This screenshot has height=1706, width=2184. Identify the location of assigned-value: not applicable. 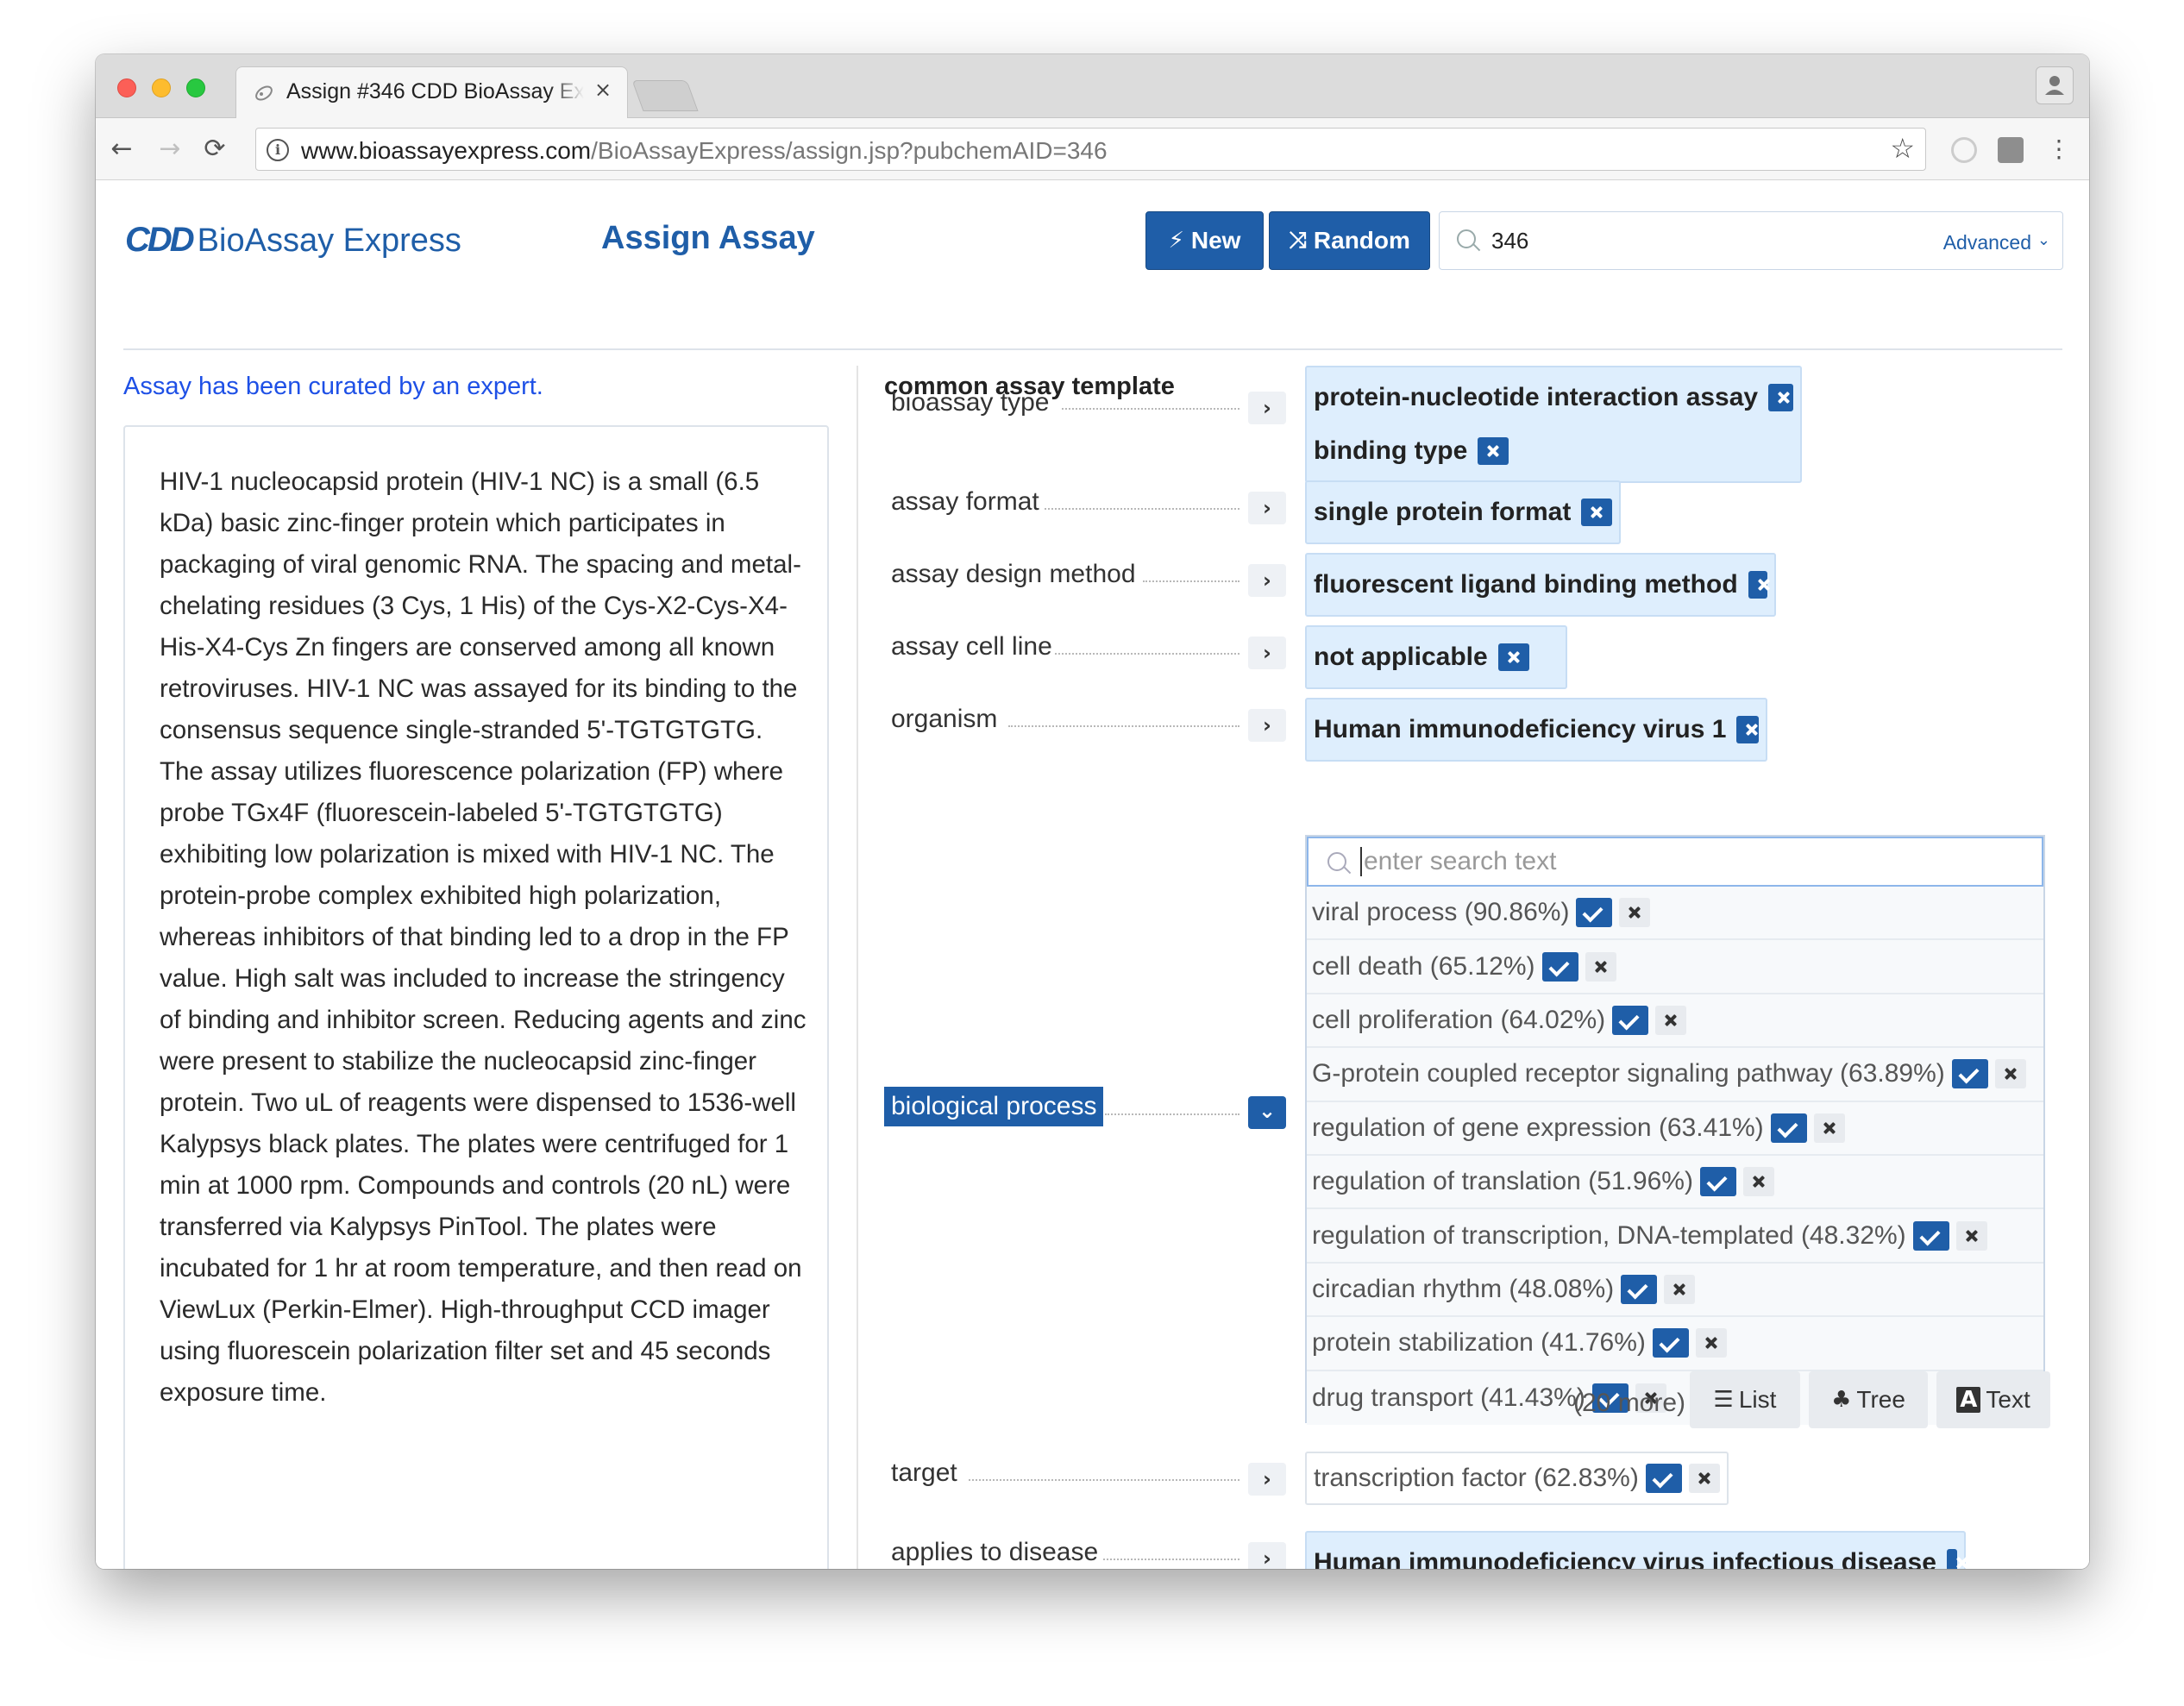
(1437, 657).